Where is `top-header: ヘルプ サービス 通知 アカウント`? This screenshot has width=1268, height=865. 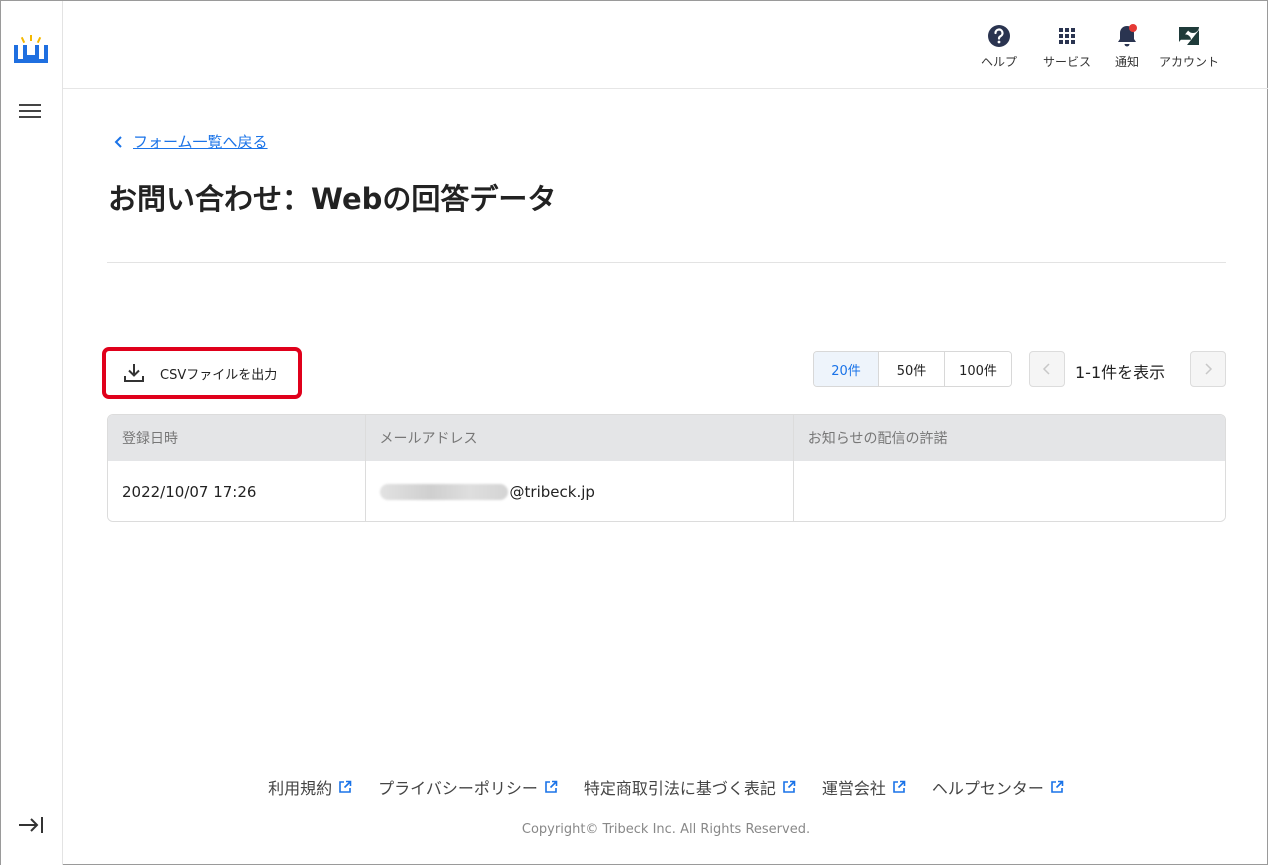
top-header: ヘルプ サービス 通知 アカウント is located at coordinates (665, 45).